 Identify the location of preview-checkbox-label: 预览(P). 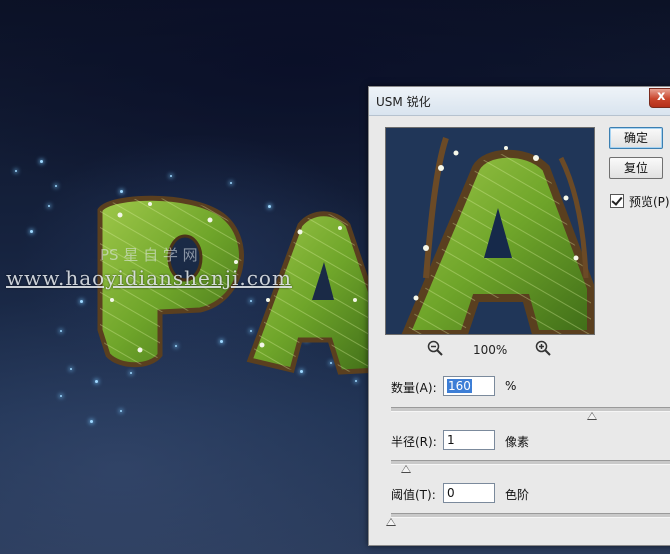
(649, 201).